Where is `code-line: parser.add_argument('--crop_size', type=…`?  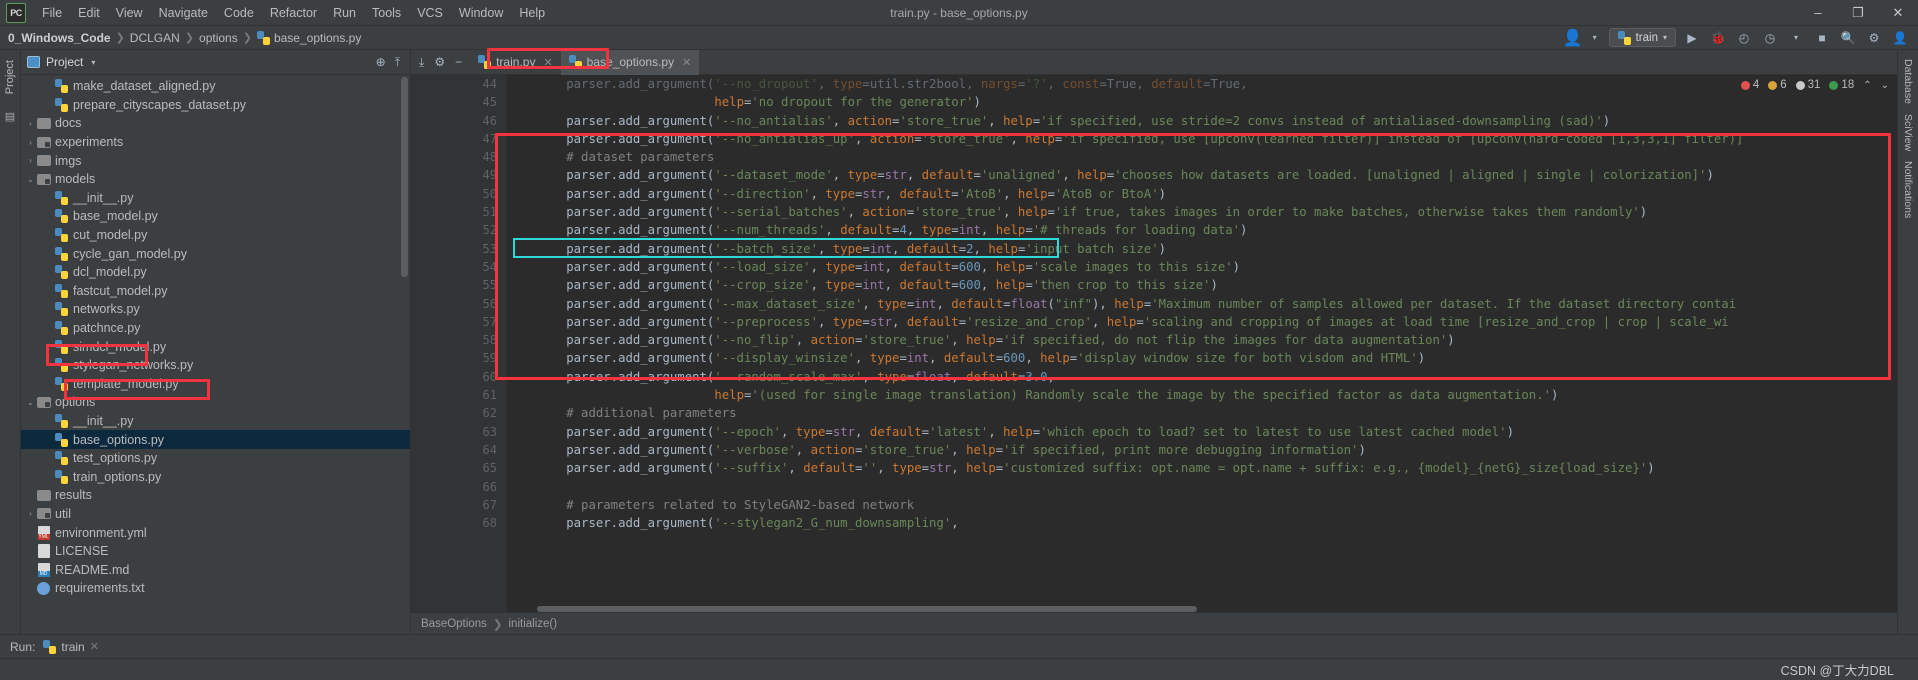 code-line: parser.add_argument('--crop_size', type=… is located at coordinates (1202, 285).